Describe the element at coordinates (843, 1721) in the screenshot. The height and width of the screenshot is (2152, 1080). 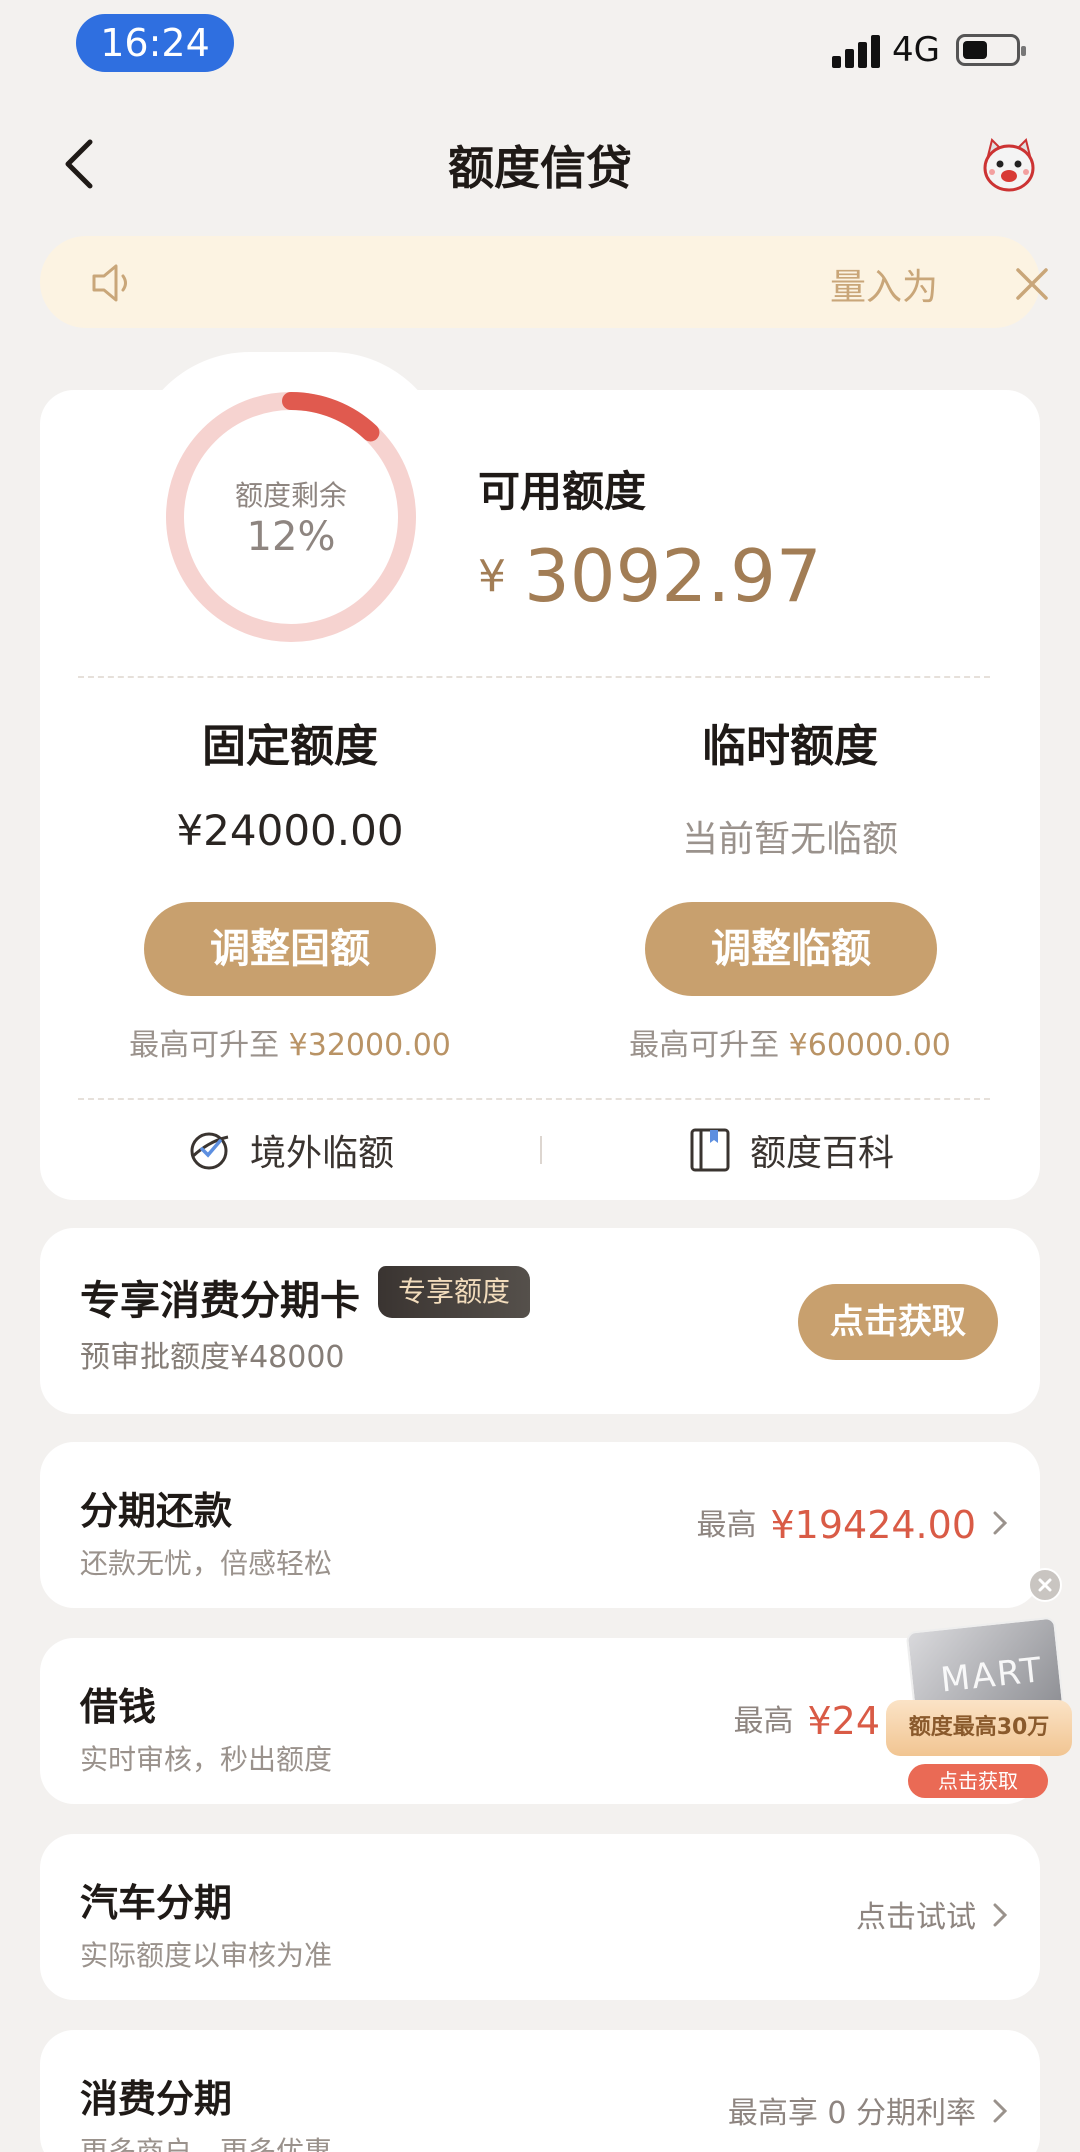
I see `list-item-right-amount: ¥24` at that location.